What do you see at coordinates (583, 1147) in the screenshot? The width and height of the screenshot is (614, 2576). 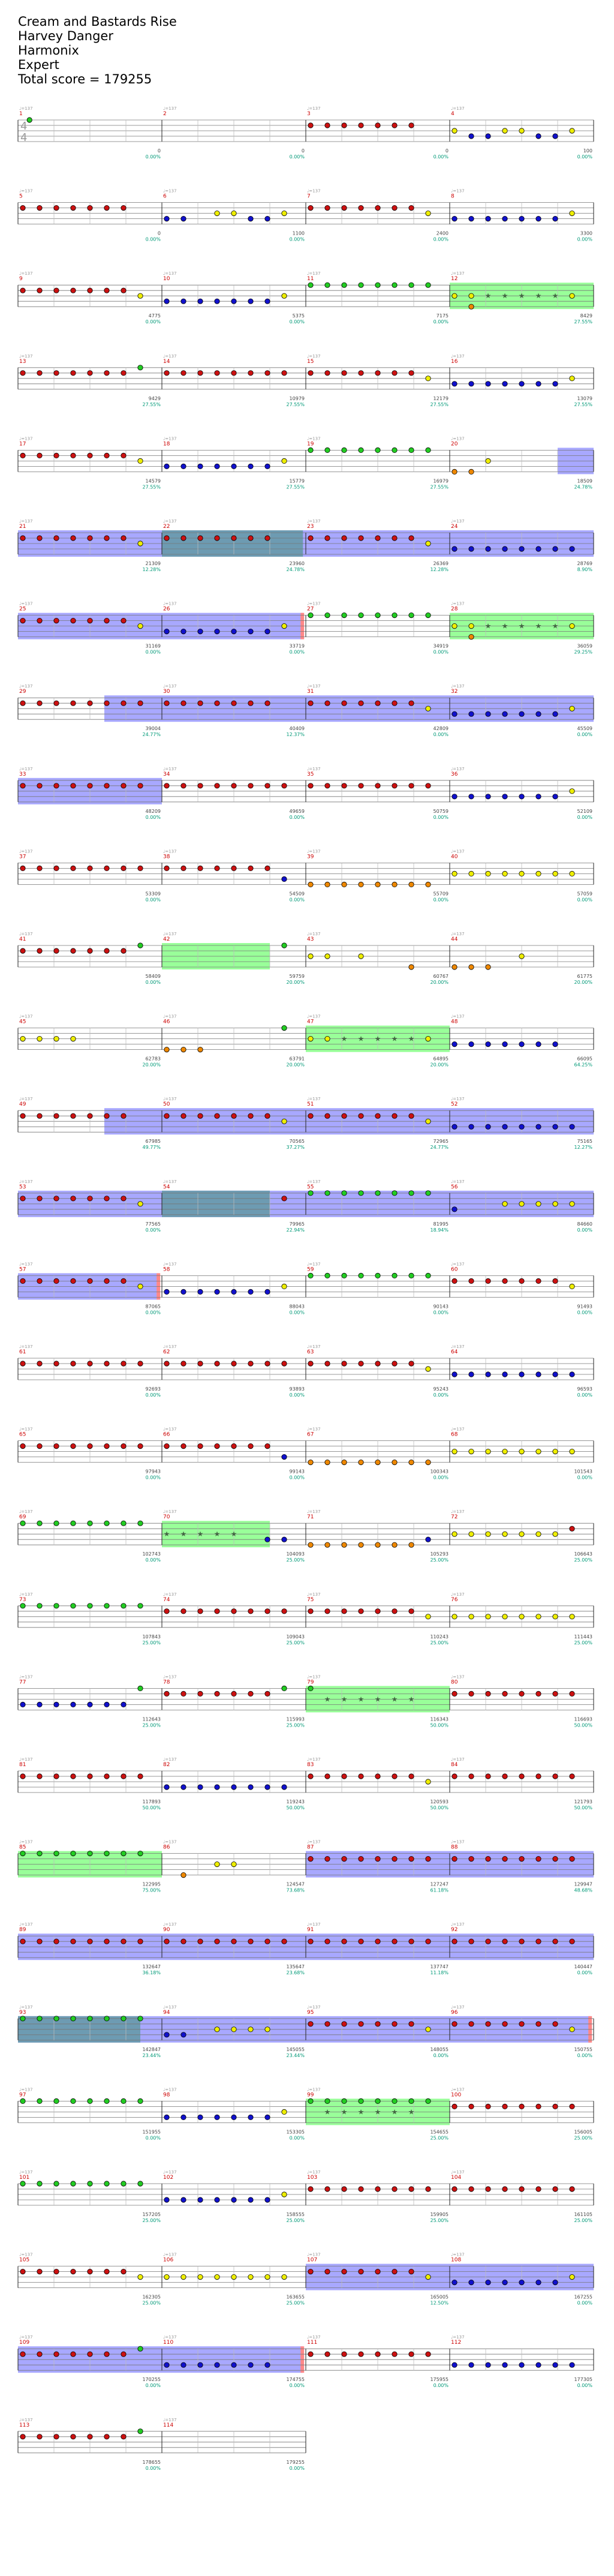 I see `measure-percent: 12.27%` at bounding box center [583, 1147].